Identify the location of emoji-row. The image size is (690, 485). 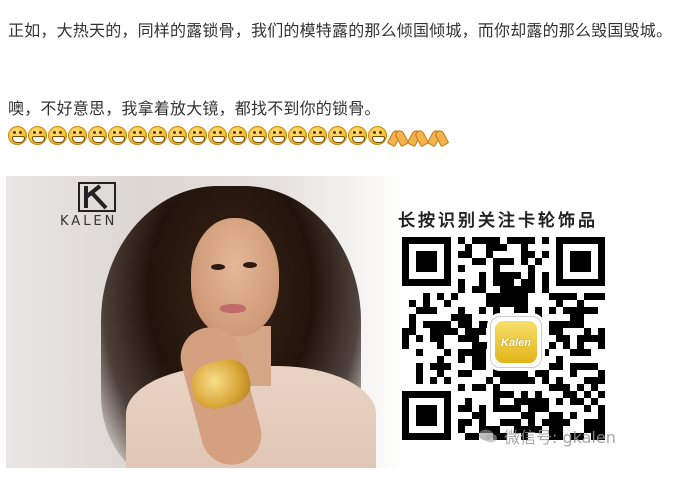
(227, 137).